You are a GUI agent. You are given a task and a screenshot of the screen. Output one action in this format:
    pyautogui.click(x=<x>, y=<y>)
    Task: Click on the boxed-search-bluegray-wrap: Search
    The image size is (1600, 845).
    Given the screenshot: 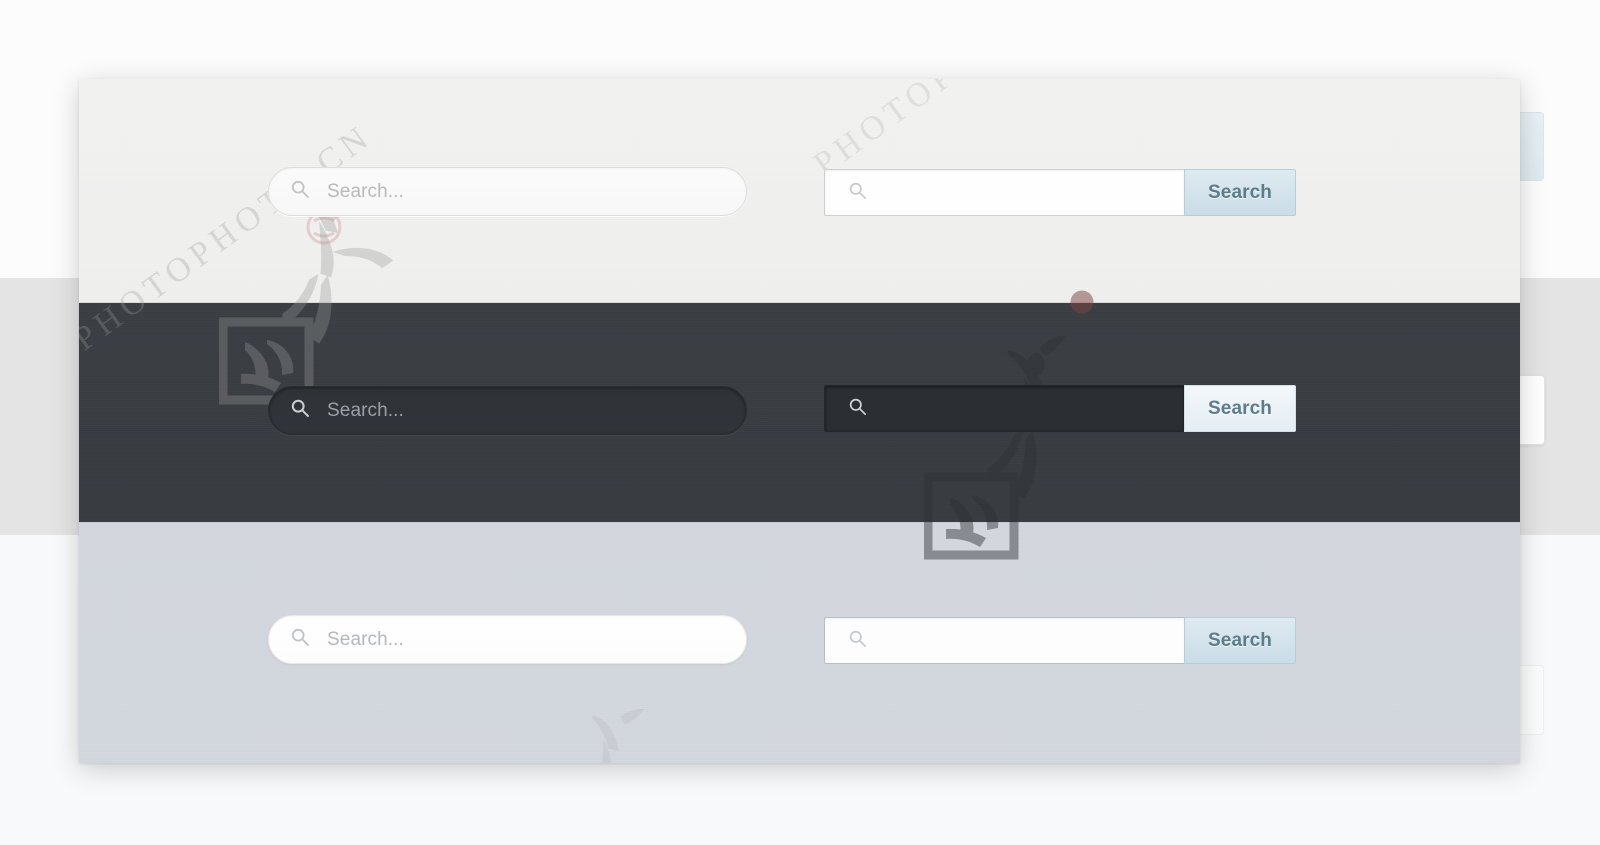 What is the action you would take?
    pyautogui.click(x=1060, y=640)
    